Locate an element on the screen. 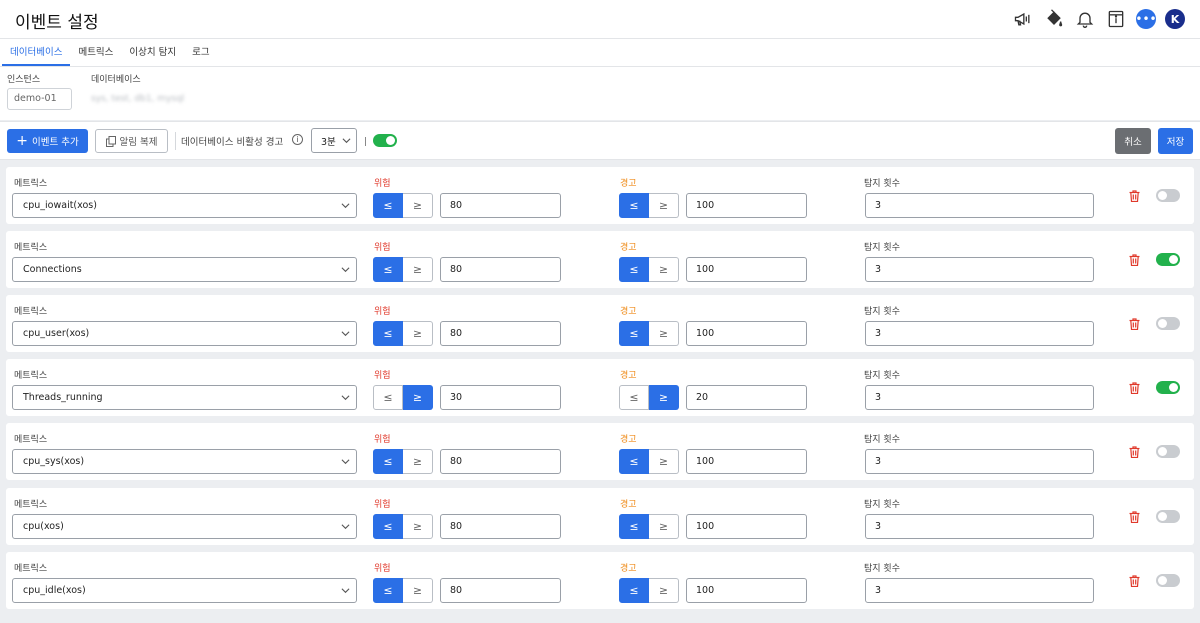 The image size is (1200, 623). tab-metrics: 메트릭스 is located at coordinates (95, 52).